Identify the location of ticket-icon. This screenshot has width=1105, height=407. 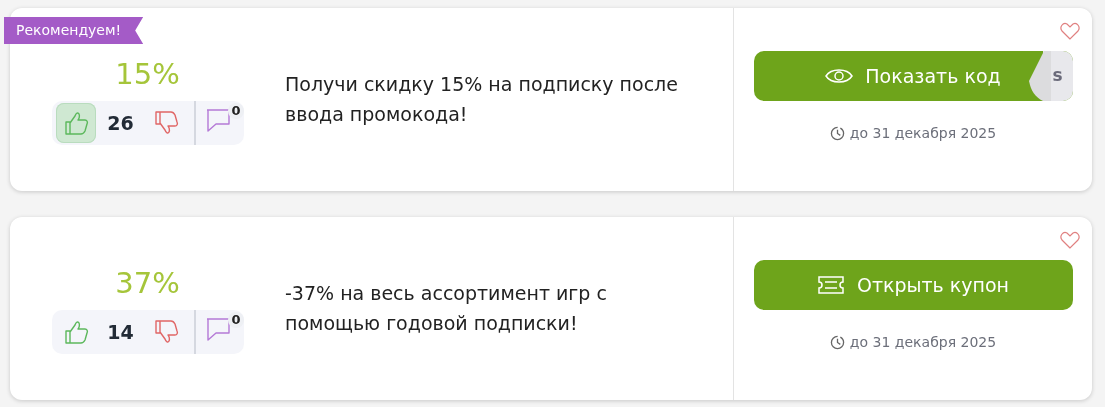
(830, 285).